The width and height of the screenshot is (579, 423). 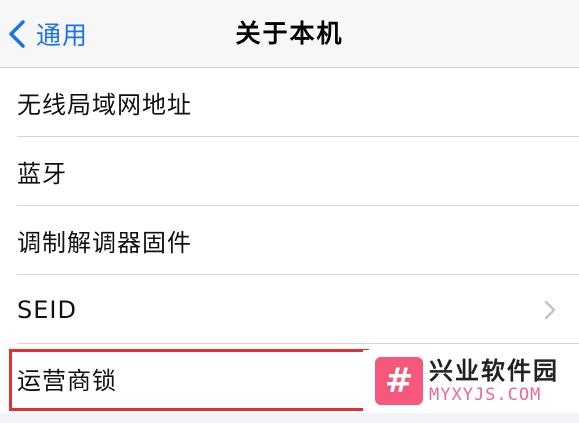 I want to click on list-item-label: 无线局域网地址, so click(x=104, y=105).